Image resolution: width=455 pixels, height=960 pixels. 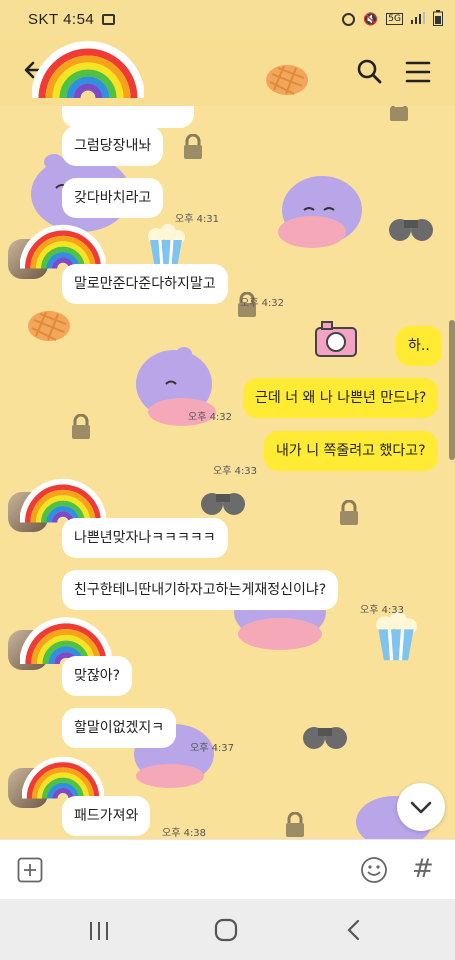 I want to click on message-bubble: 갖다바치라고, so click(x=113, y=198).